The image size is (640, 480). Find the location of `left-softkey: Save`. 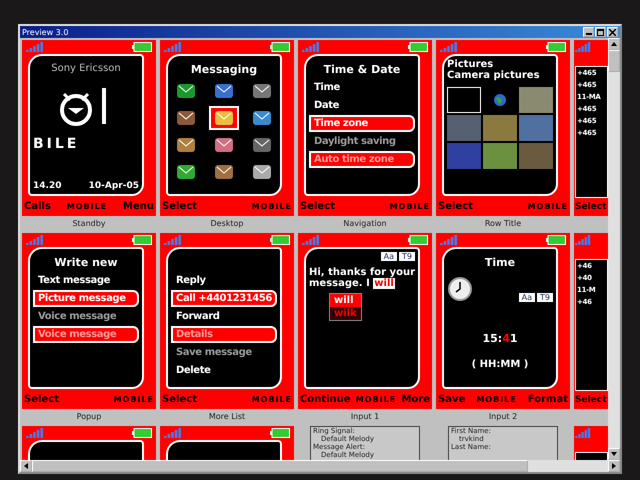

left-softkey: Save is located at coordinates (452, 399).